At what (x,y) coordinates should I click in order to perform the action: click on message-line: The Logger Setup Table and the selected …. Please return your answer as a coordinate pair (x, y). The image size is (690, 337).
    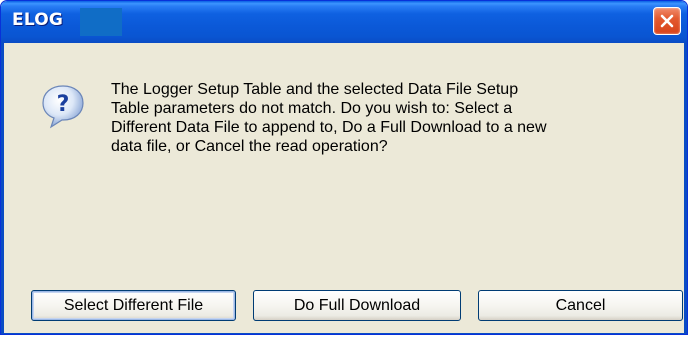
    Looking at the image, I should click on (315, 89).